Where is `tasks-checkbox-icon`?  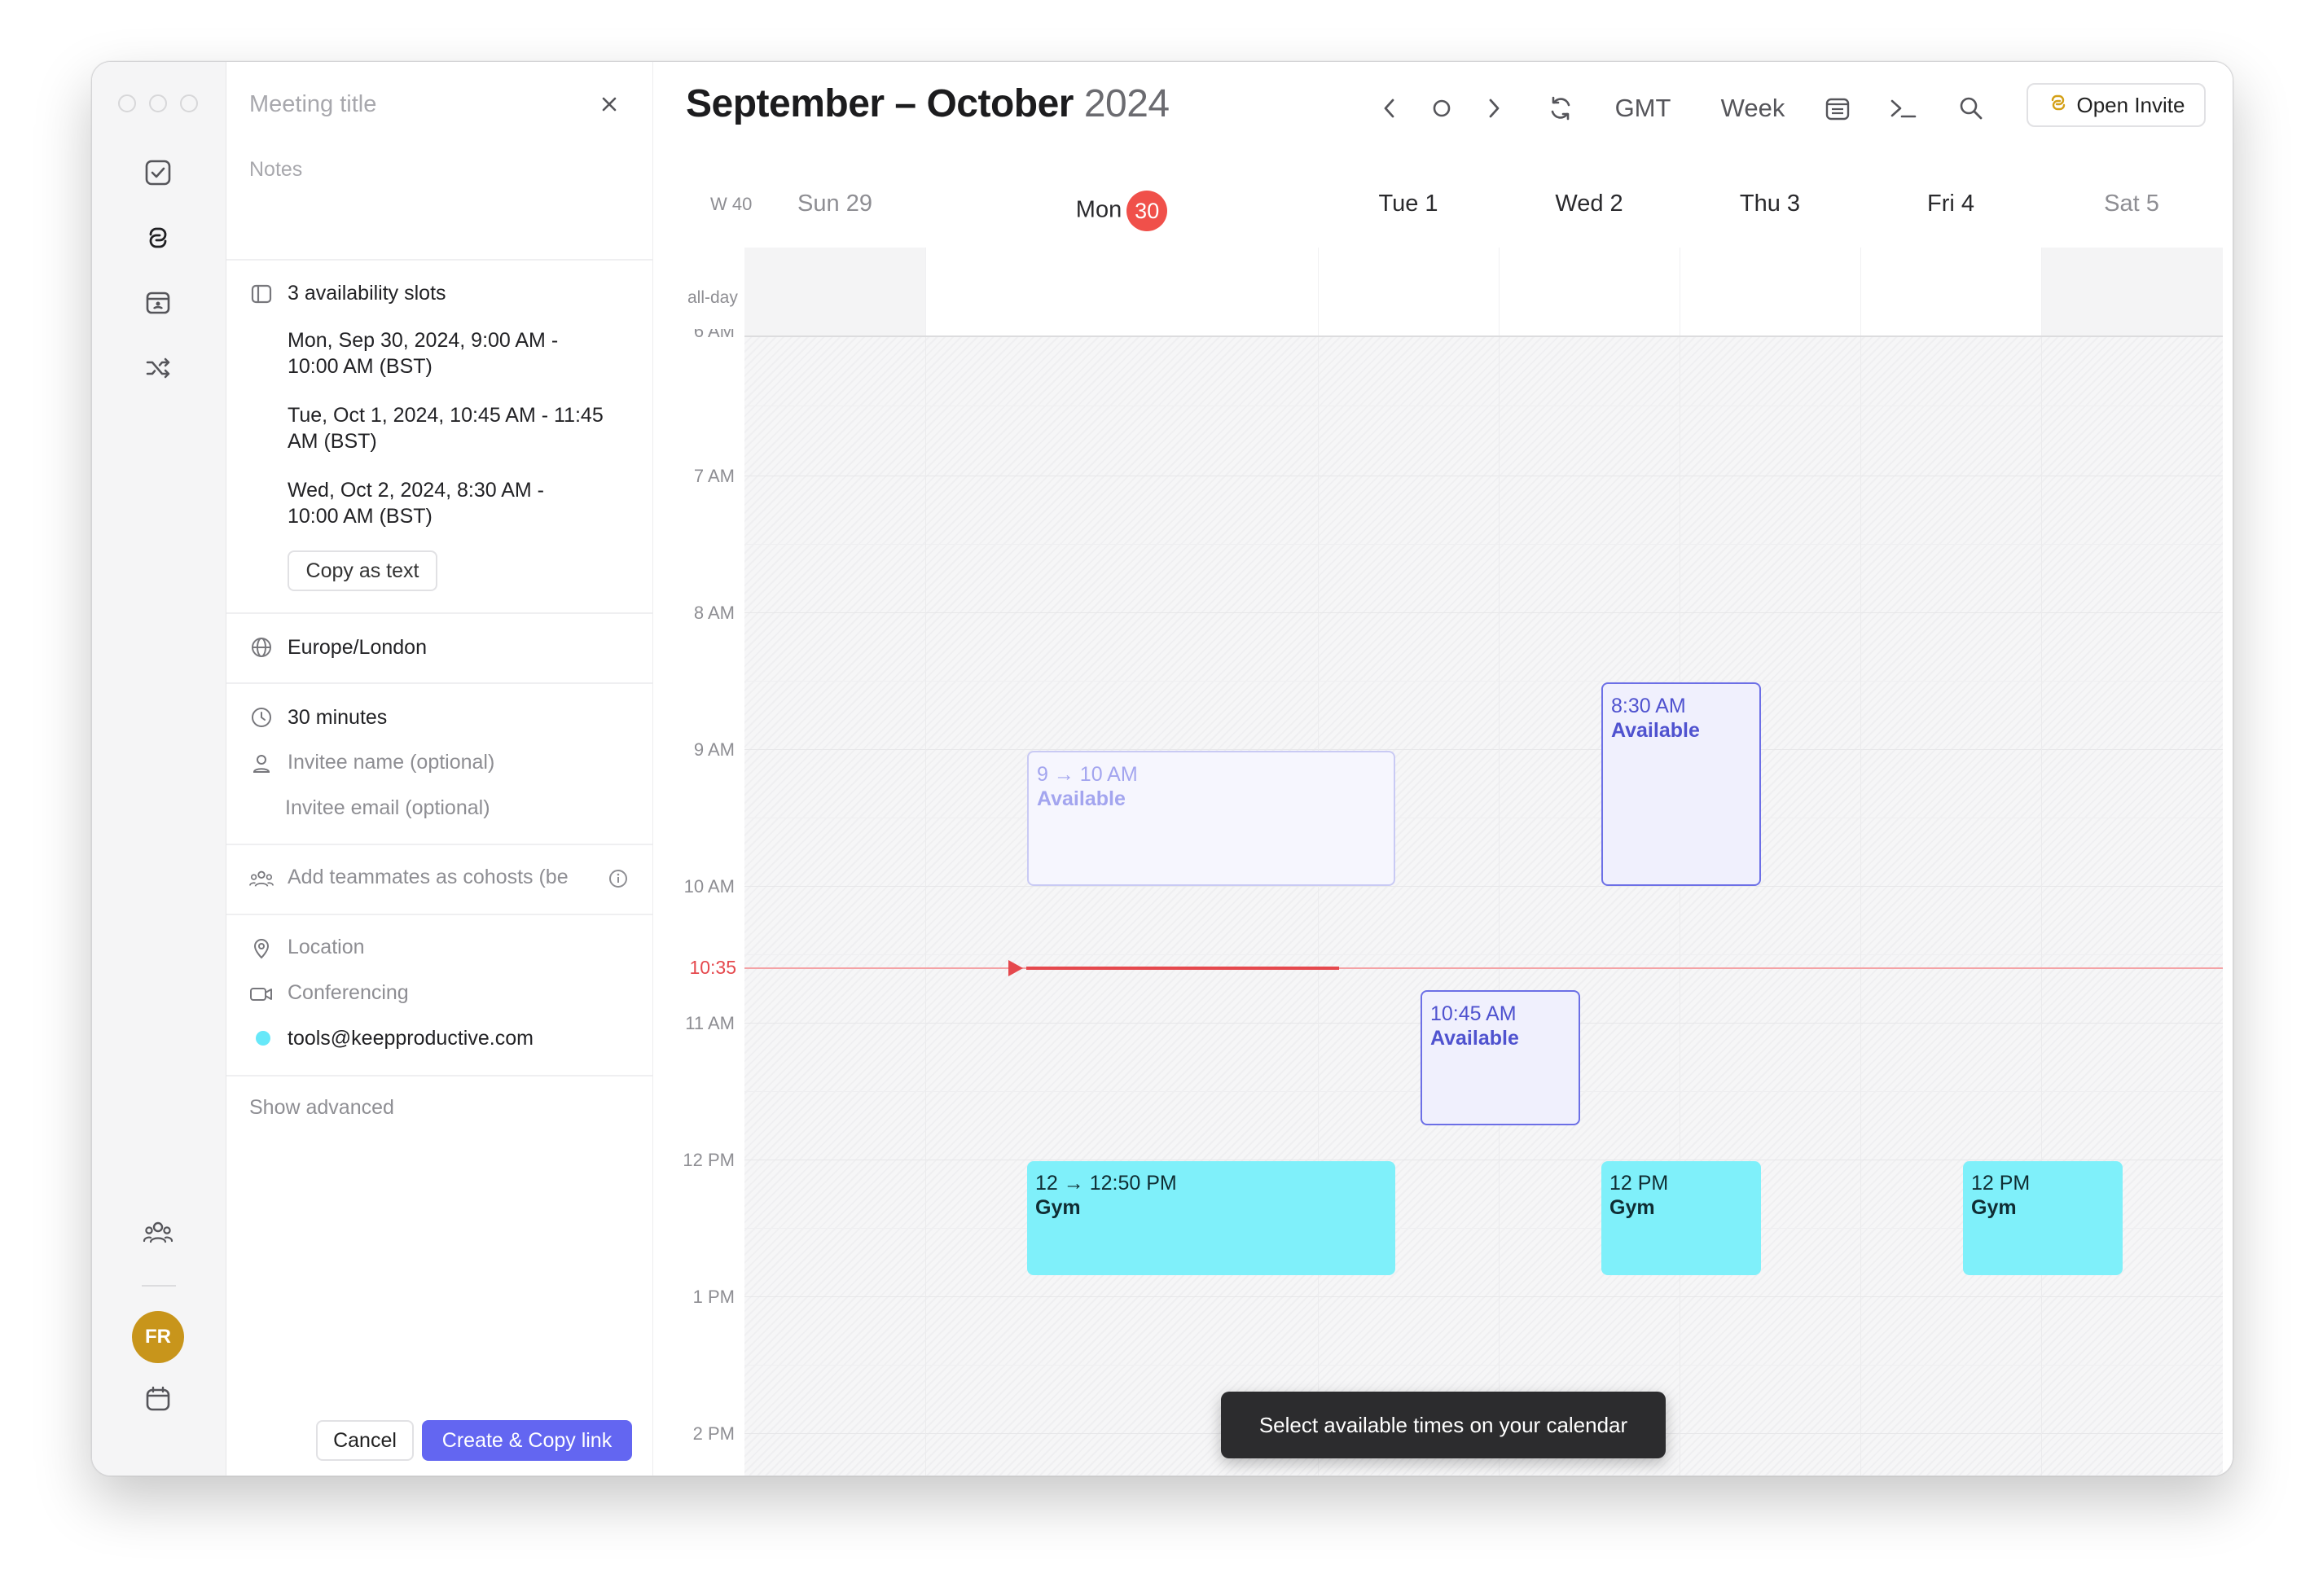
tasks-checkbox-icon is located at coordinates (158, 172).